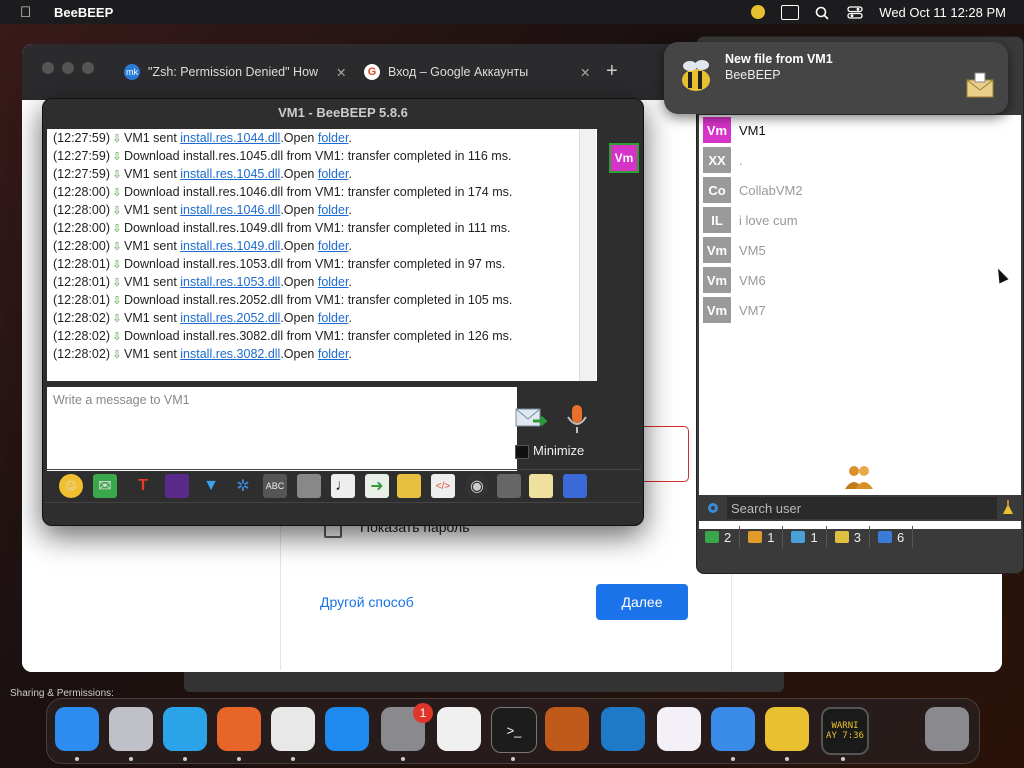 The image size is (1024, 768). Describe the element at coordinates (459, 729) in the screenshot. I see `textedit-dock-icon` at that location.